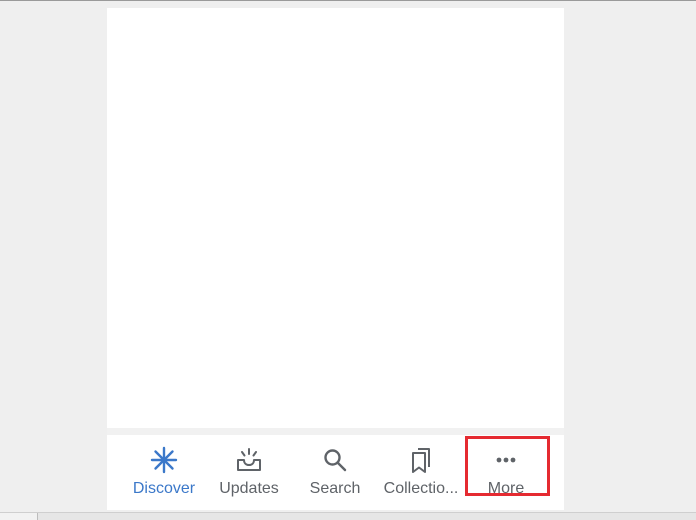 This screenshot has width=696, height=520. I want to click on collections-icon, so click(421, 460).